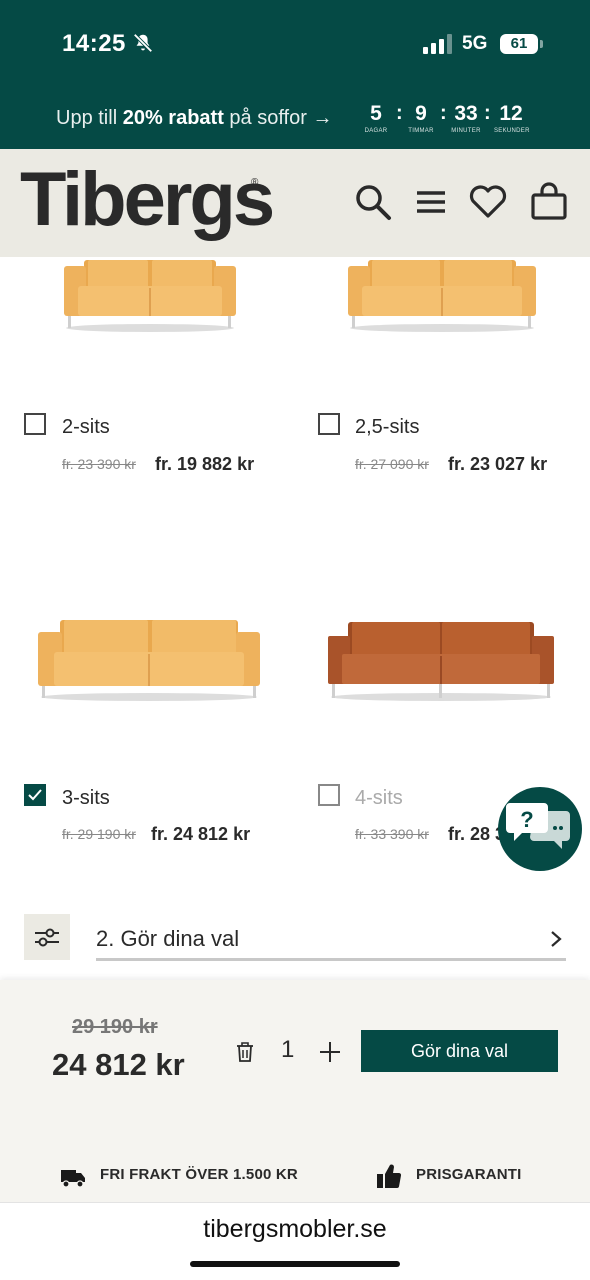 This screenshot has height=1280, width=590. Describe the element at coordinates (392, 834) in the screenshot. I see `product-old-price: fr. 33 390 kr` at that location.